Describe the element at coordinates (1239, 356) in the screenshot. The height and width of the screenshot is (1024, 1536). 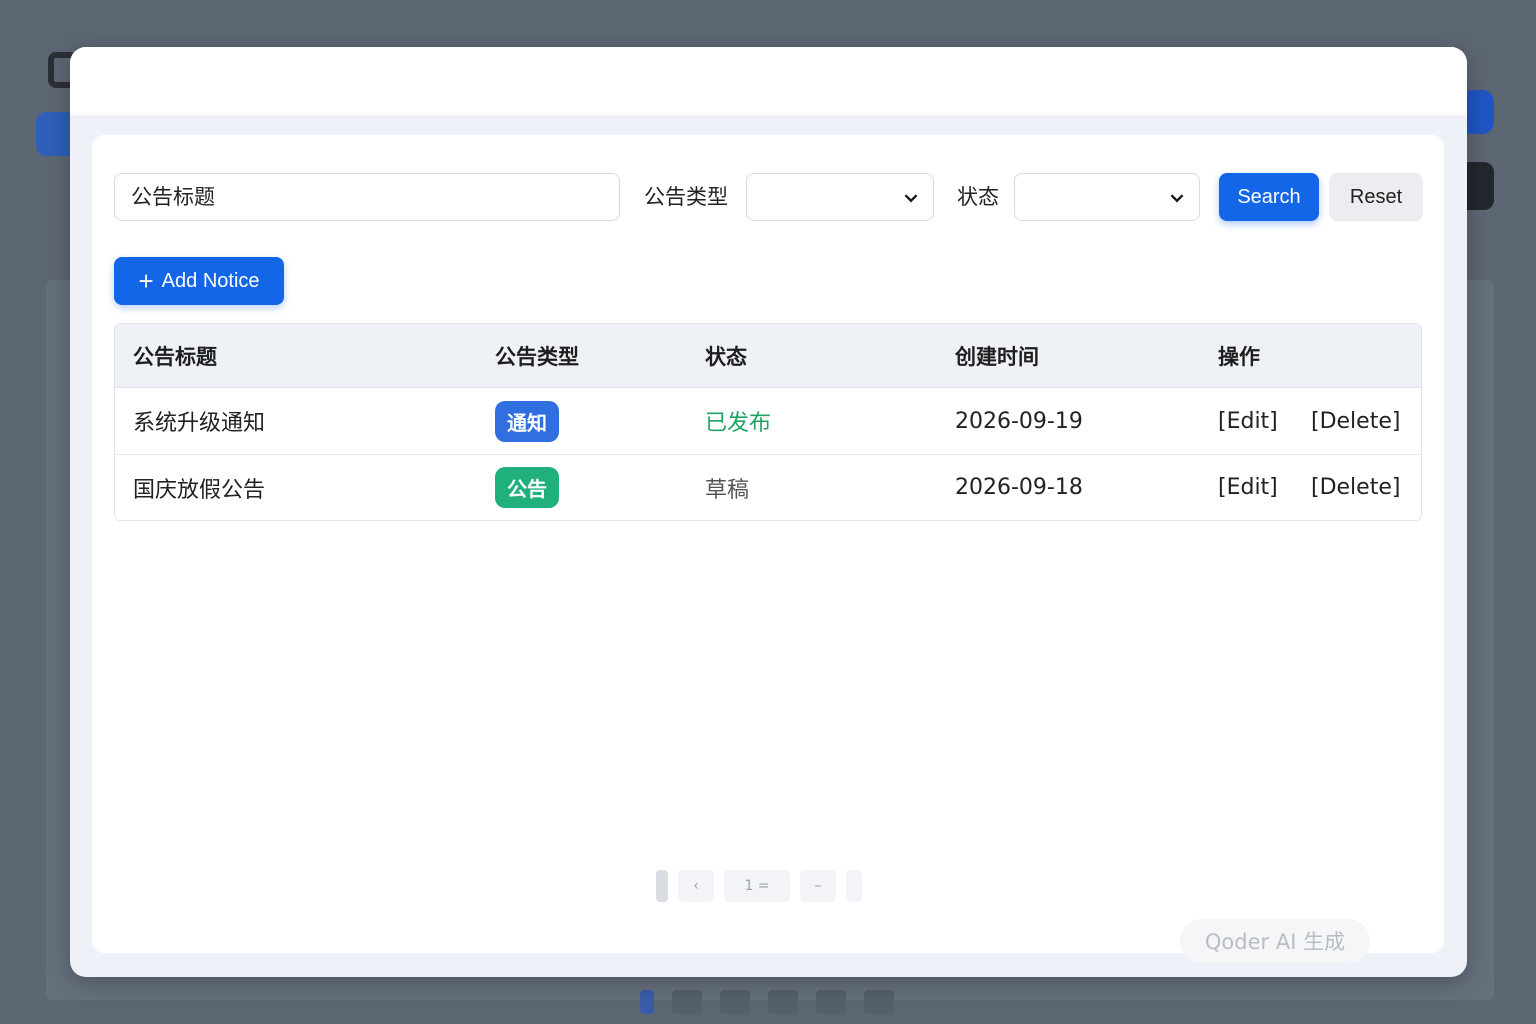
I see `column-header-actions: 操作` at that location.